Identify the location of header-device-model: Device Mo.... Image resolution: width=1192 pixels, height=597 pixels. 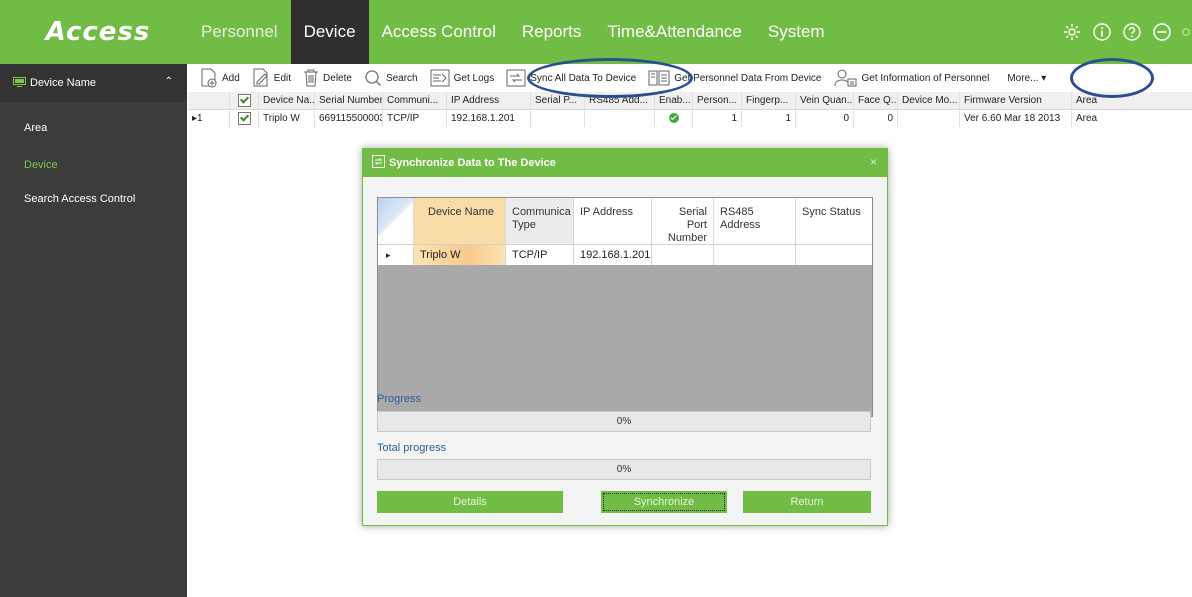
(929, 100).